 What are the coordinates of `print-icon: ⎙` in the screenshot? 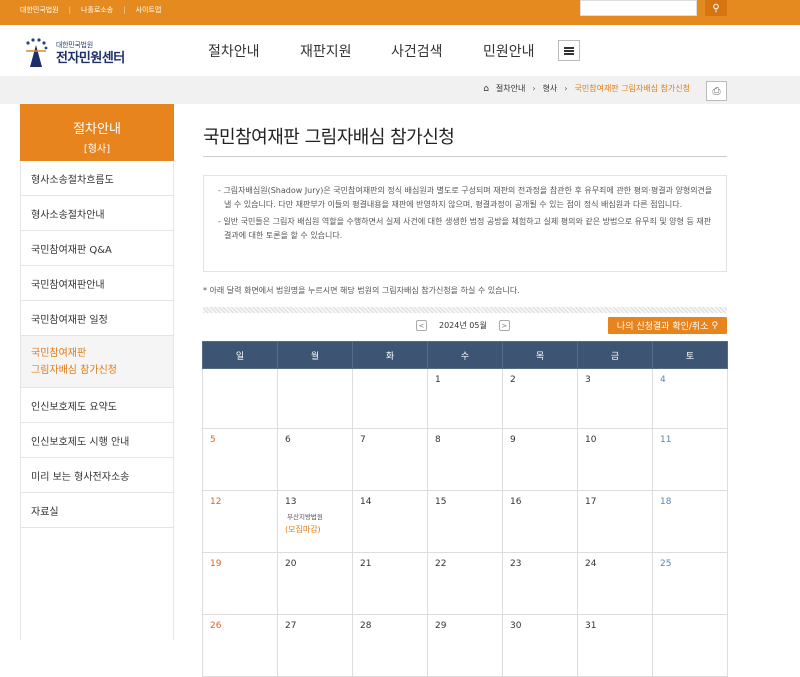 It's located at (716, 91).